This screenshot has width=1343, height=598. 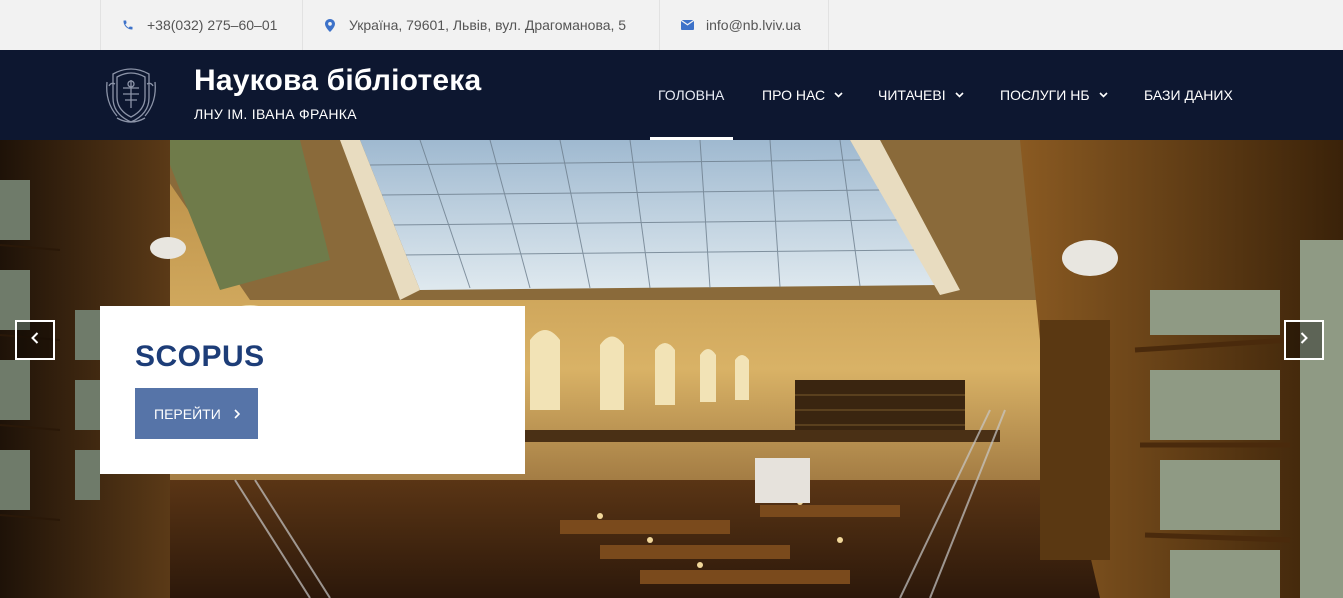 I want to click on slide-caption-card: SCOPUS ПЕРЕЙТИ, so click(x=312, y=390).